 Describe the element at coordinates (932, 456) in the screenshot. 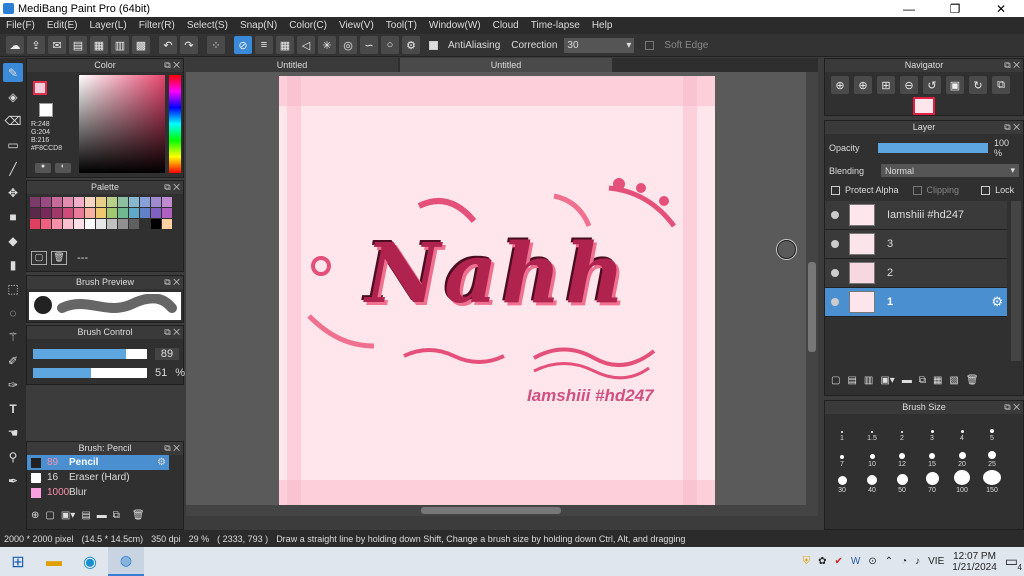

I see `brush-size-option: 15` at that location.